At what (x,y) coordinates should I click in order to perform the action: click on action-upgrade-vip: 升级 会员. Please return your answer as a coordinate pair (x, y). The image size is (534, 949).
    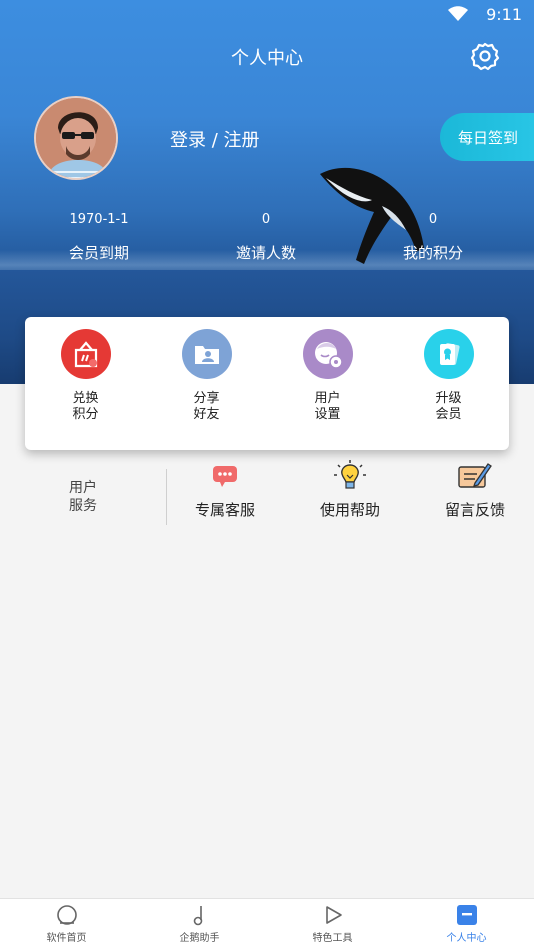
    Looking at the image, I should click on (448, 376).